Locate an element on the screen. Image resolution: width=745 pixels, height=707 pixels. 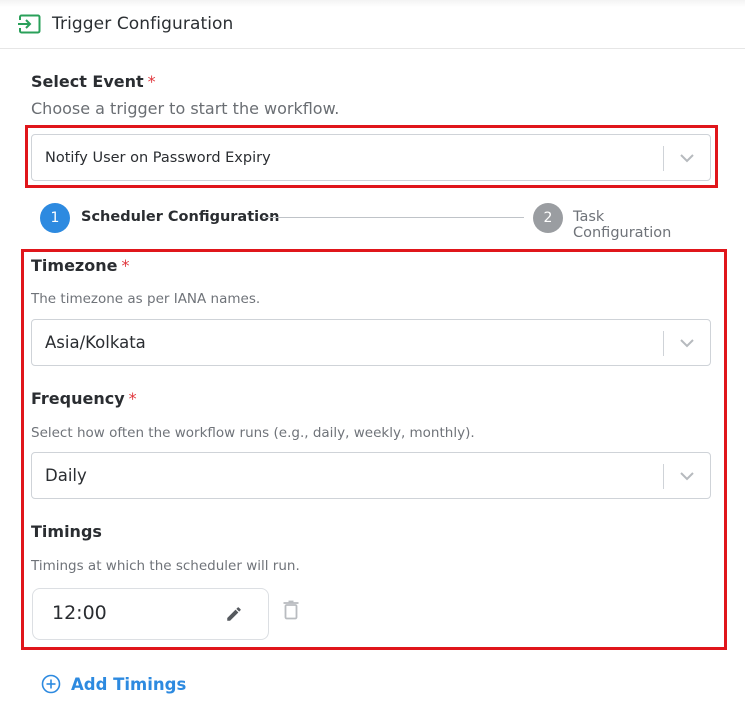
frequency-value: Daily is located at coordinates (66, 475).